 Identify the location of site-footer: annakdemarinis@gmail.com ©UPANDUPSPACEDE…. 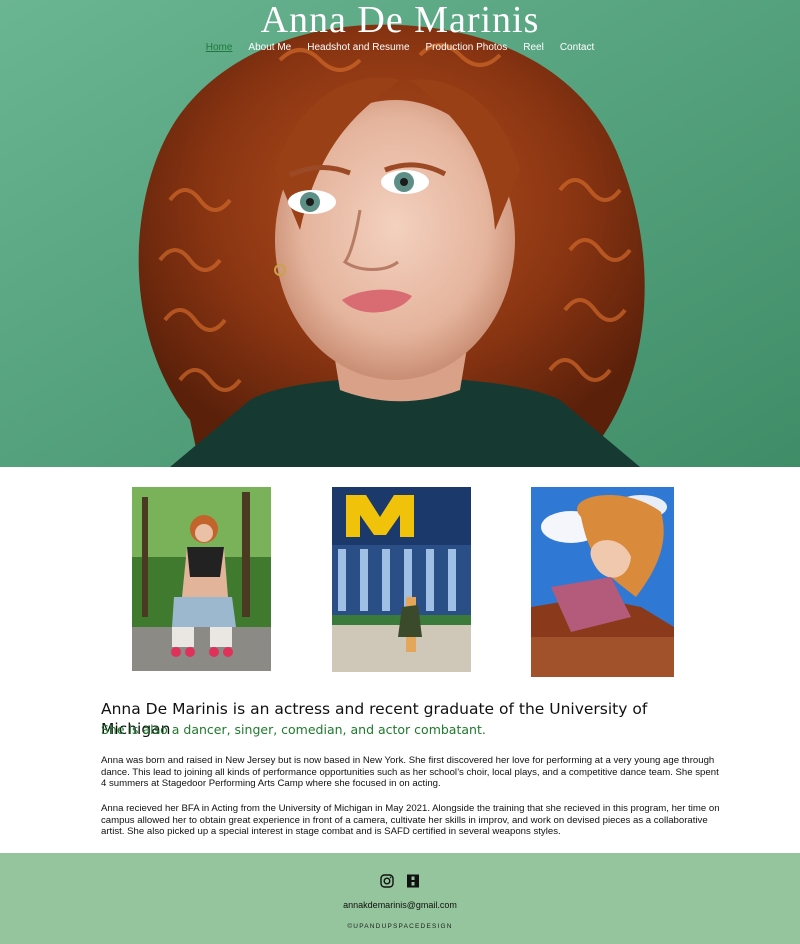
(400, 898).